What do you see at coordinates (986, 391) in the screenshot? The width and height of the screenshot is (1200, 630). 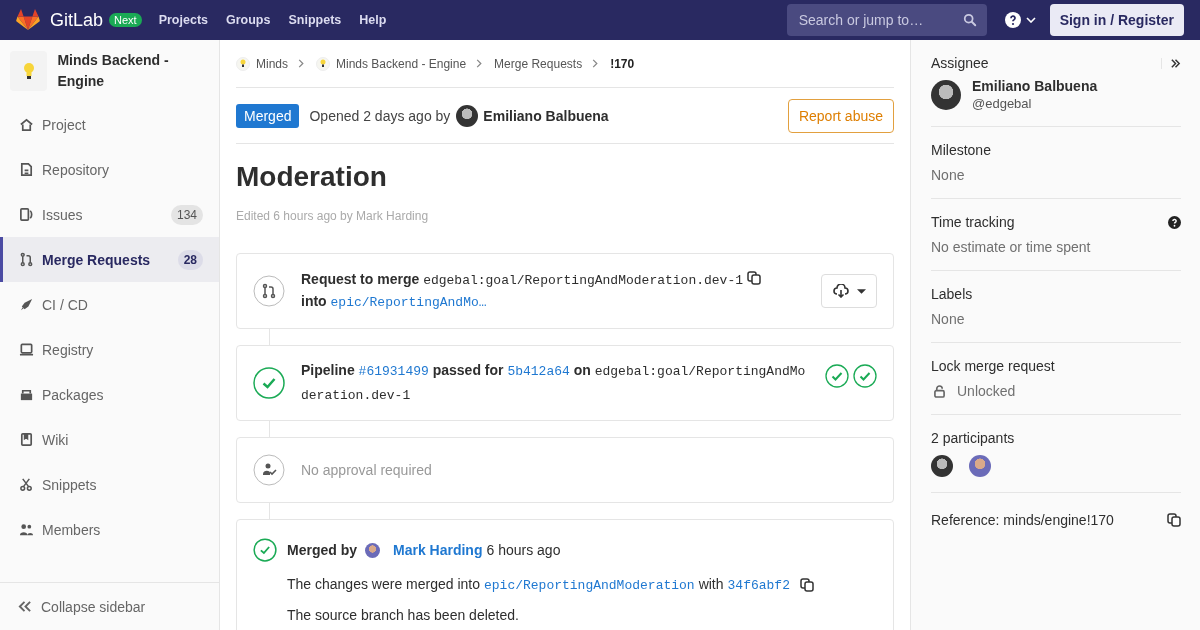 I see `section-value: Unlocked` at bounding box center [986, 391].